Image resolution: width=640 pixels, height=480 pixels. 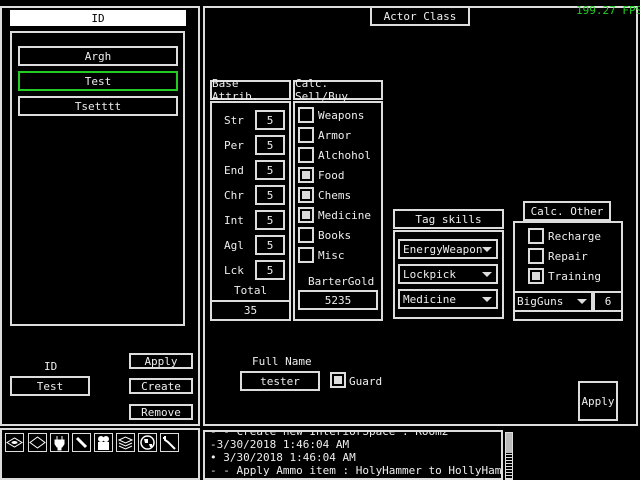 I want to click on sellbuy-label: Books, so click(x=335, y=235).